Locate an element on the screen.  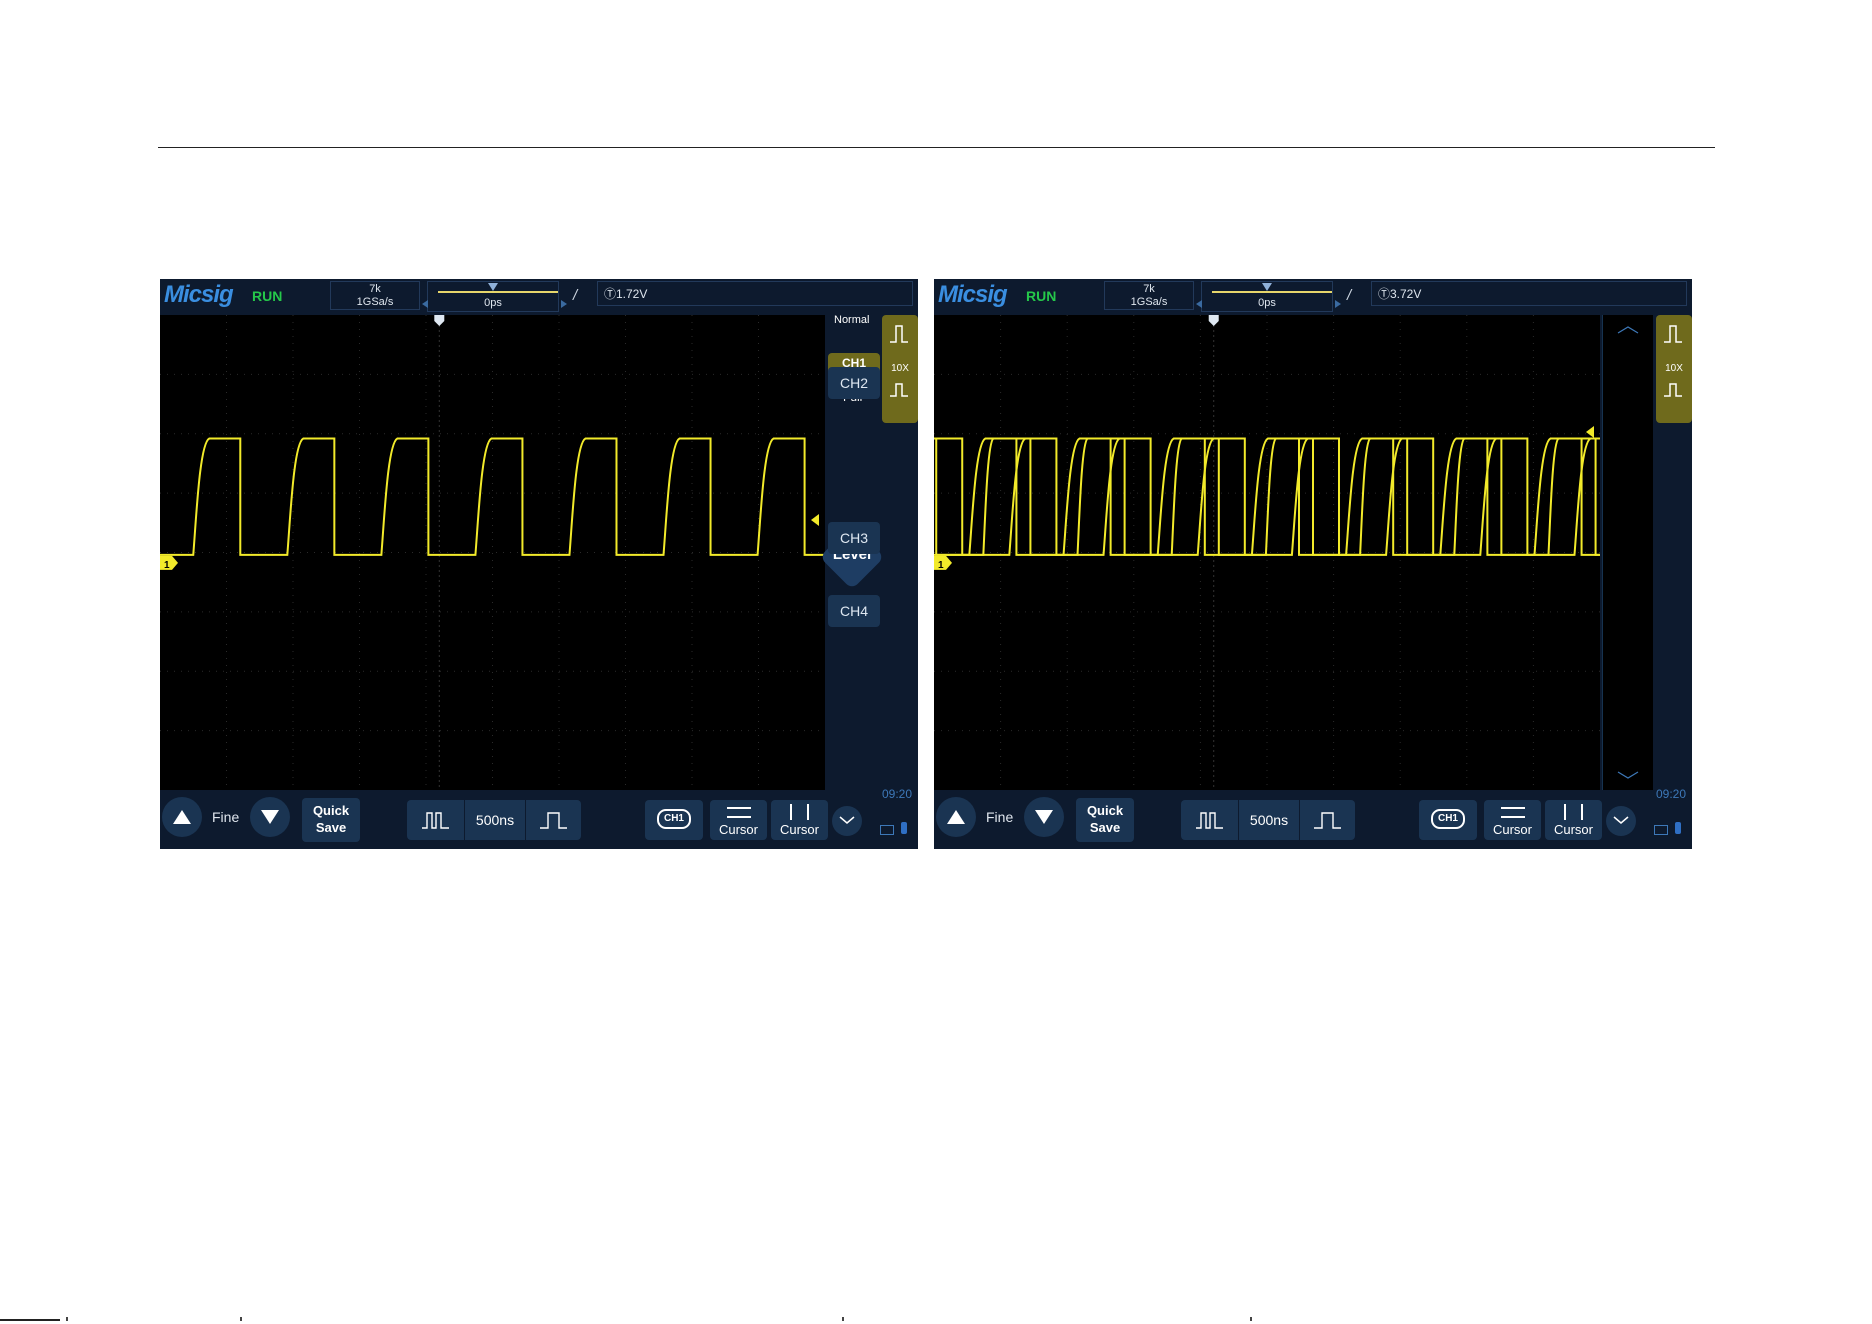
trigger-level: Ⓣ1.72V is located at coordinates (755, 293).